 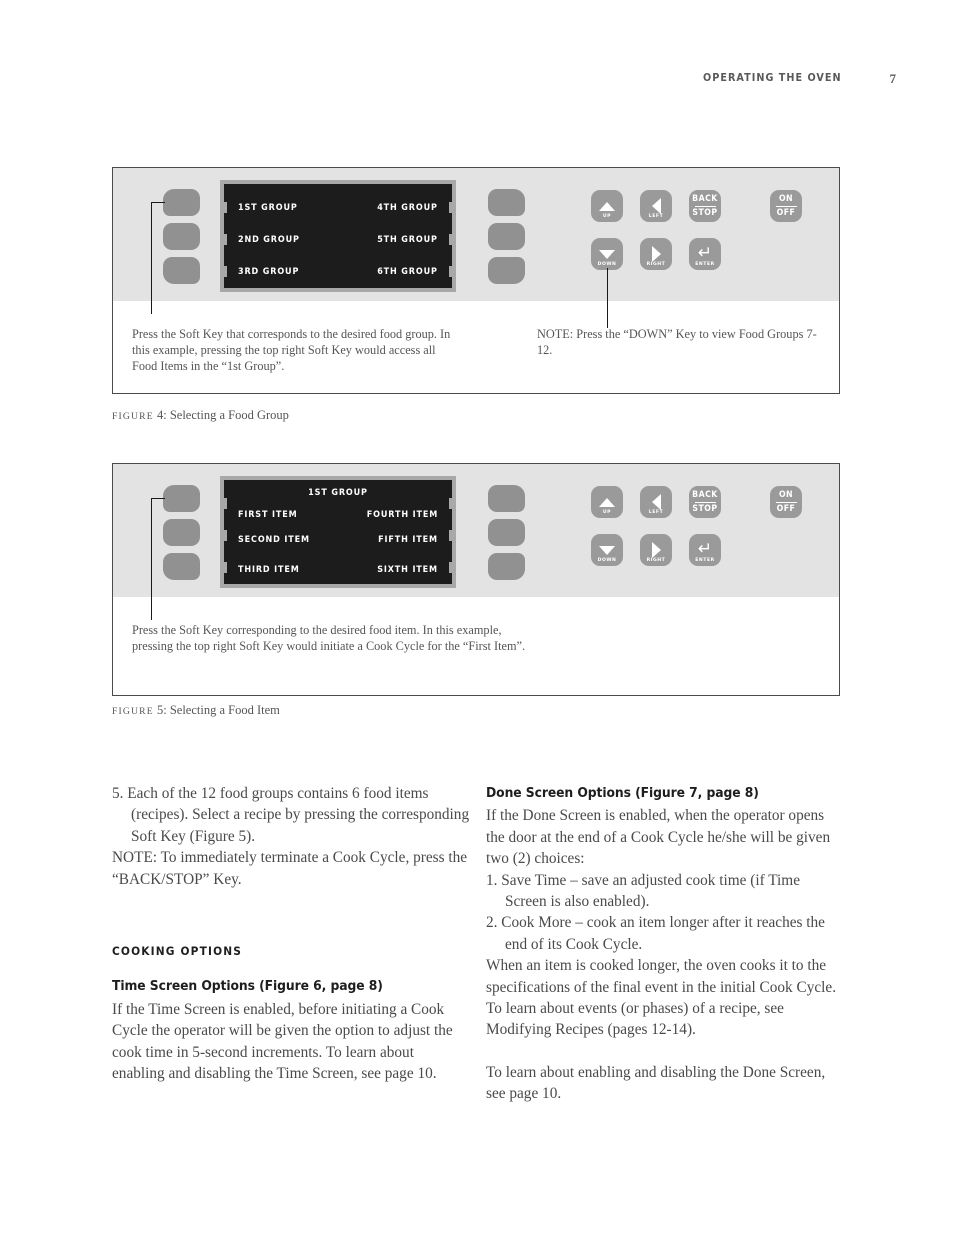 I want to click on column-spacer, so click(x=291, y=926).